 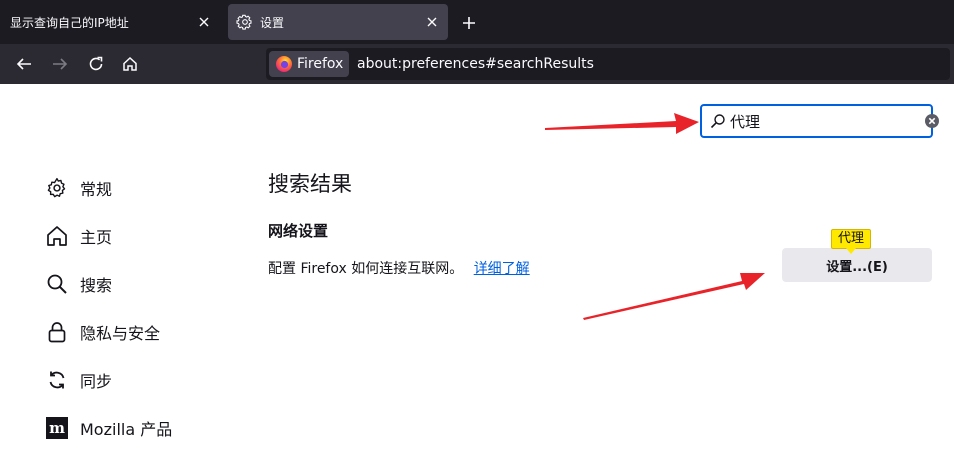 I want to click on url-bar: Firefox about:preferences#searchResults, so click(x=608, y=64).